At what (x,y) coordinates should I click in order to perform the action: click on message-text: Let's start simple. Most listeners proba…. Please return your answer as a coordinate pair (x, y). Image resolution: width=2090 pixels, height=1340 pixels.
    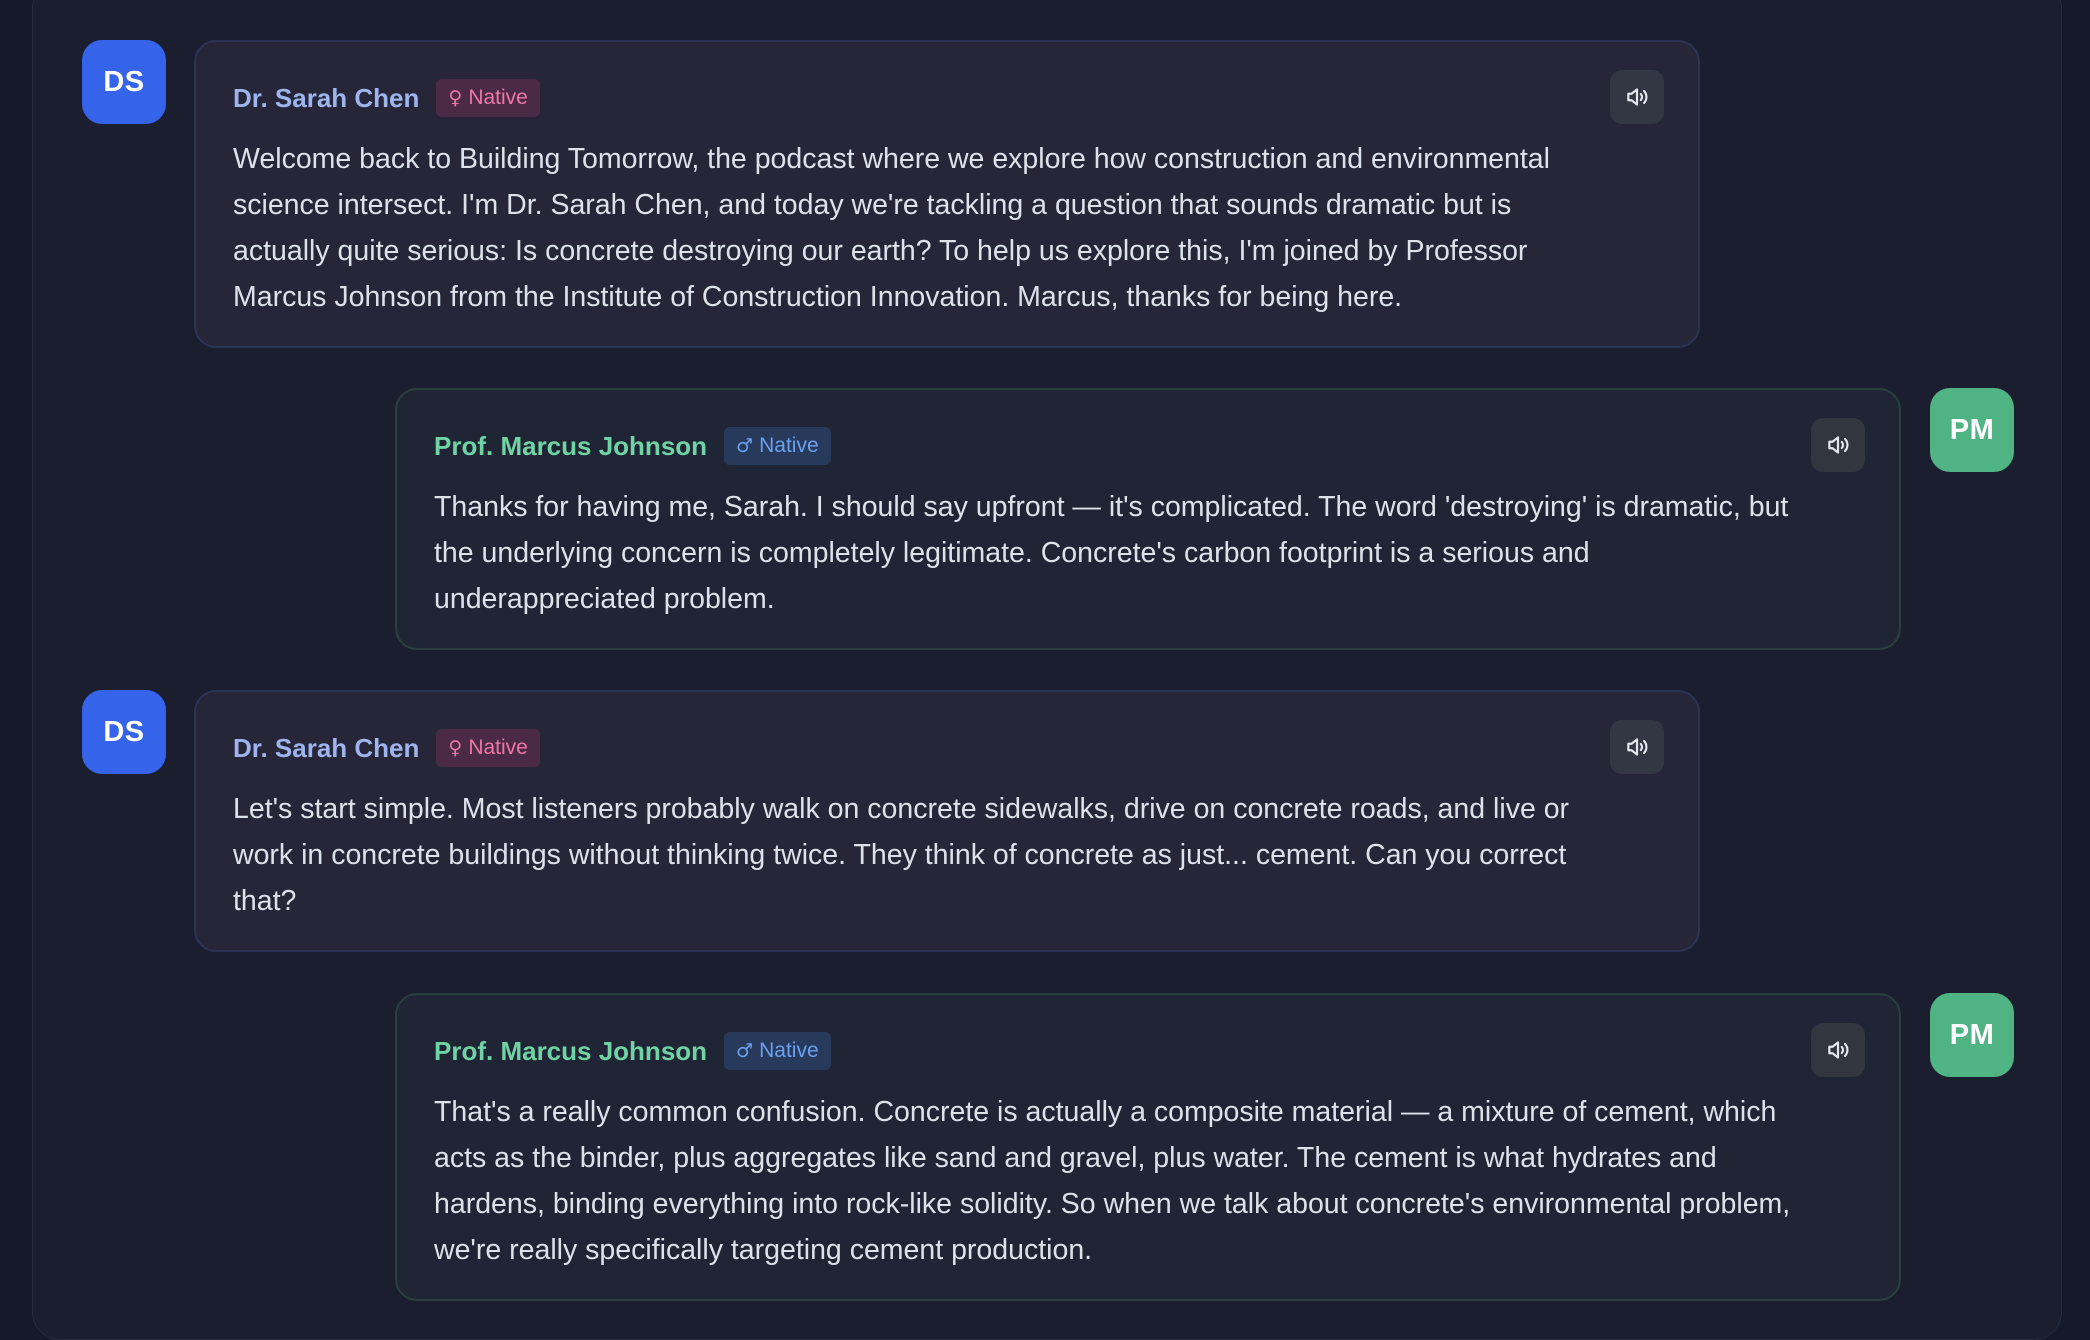
    Looking at the image, I should click on (901, 855).